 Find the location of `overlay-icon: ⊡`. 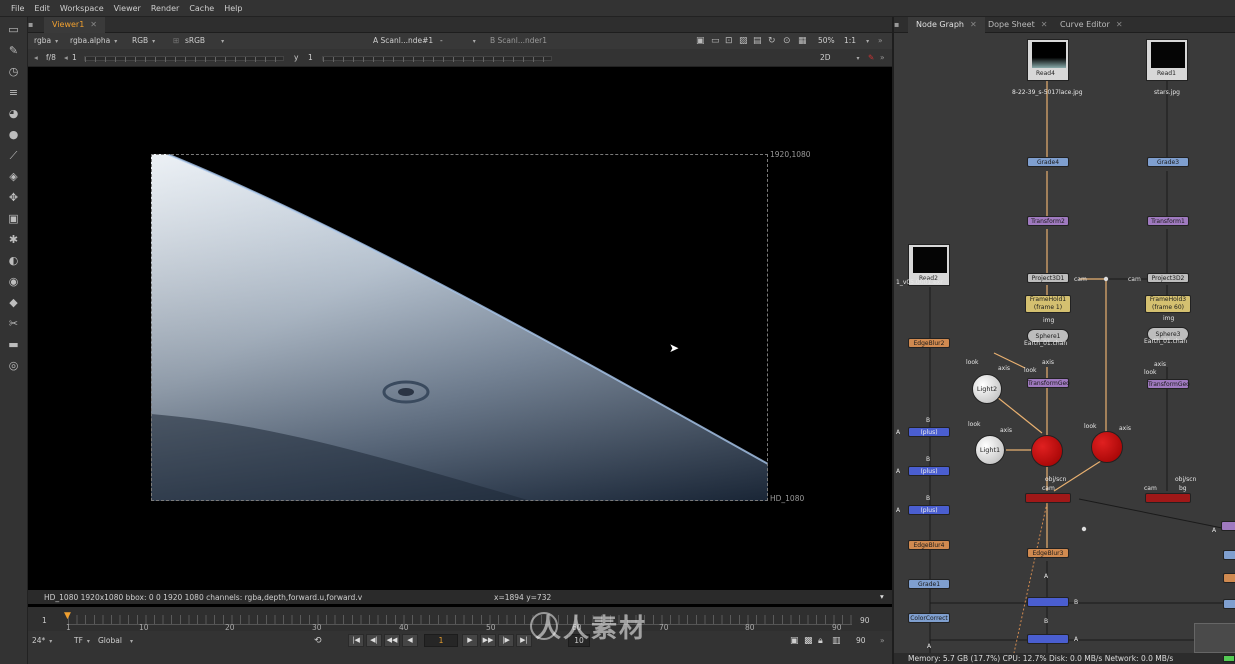

overlay-icon: ⊡ is located at coordinates (729, 41).